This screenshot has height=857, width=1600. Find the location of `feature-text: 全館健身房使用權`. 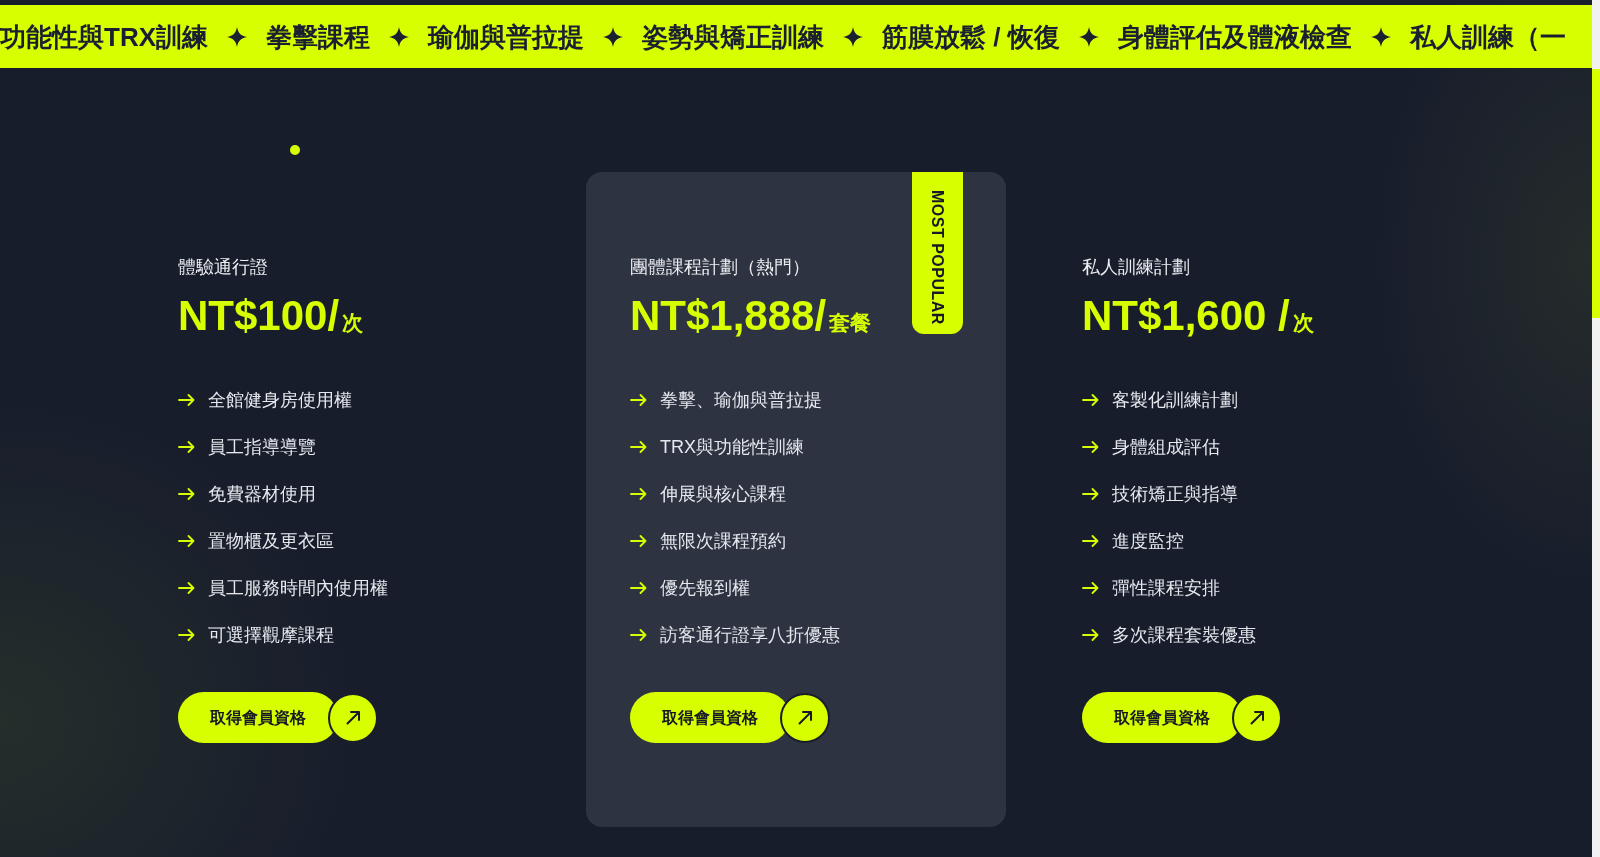

feature-text: 全館健身房使用權 is located at coordinates (280, 400).